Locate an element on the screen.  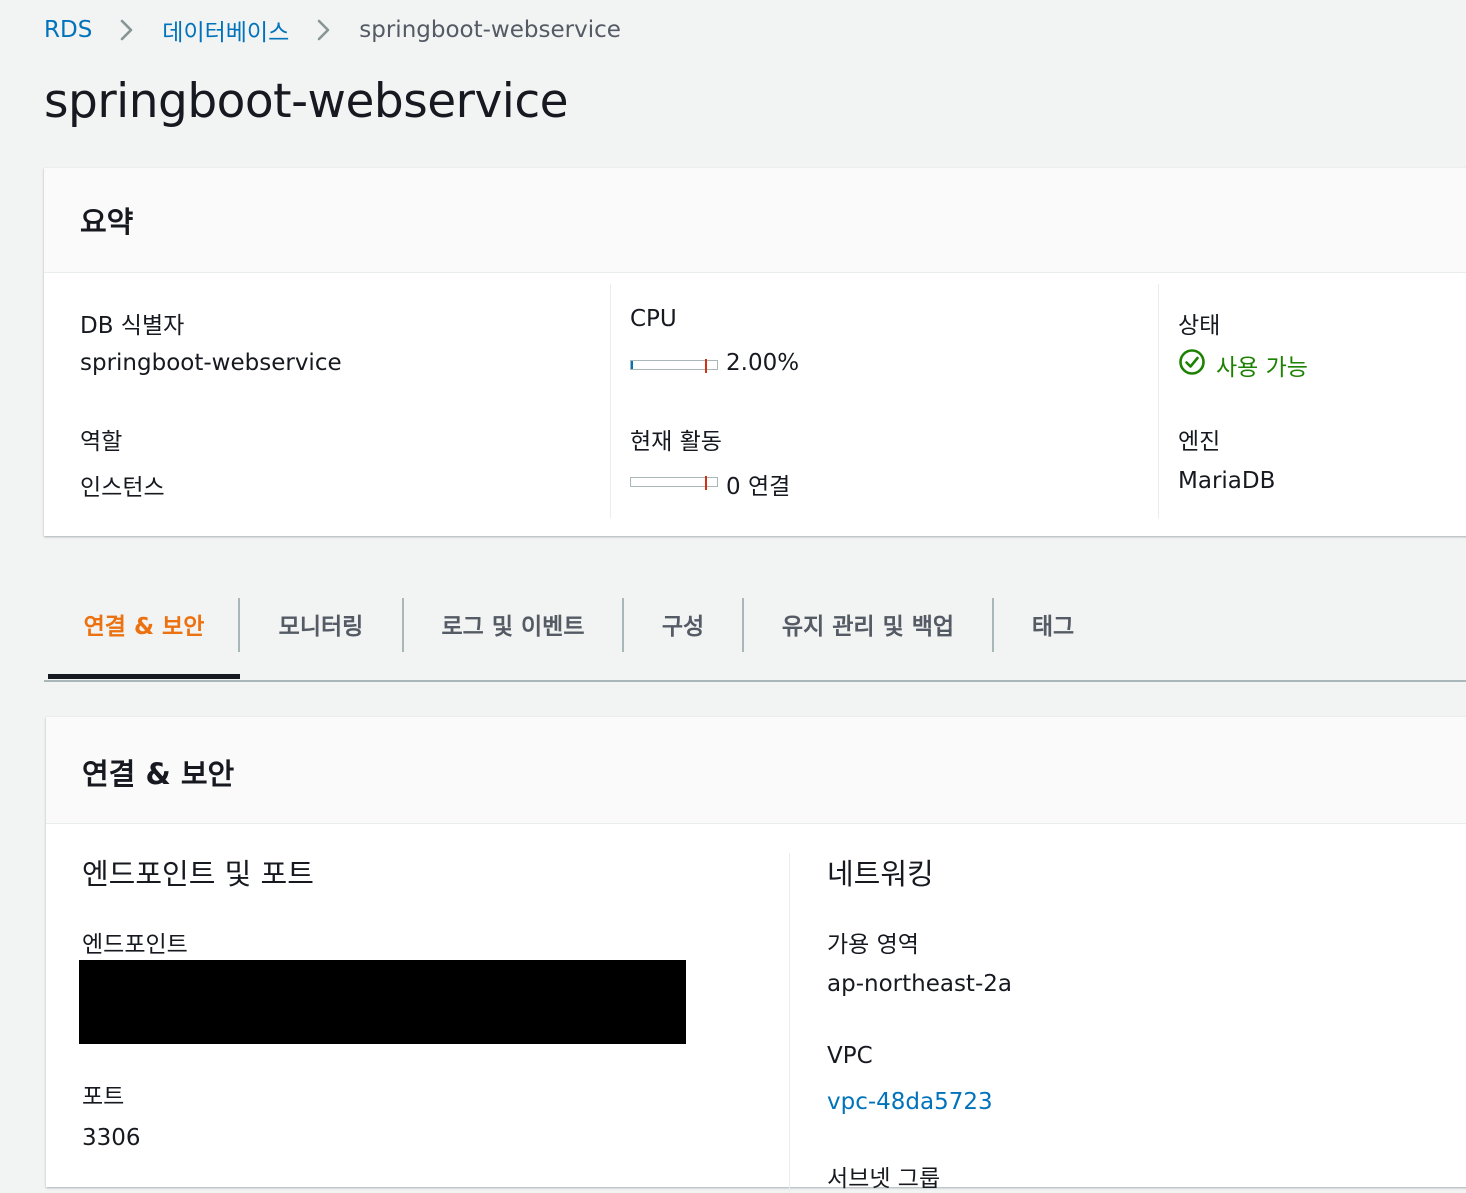
current-activity-value: 0 연결 is located at coordinates (758, 487).